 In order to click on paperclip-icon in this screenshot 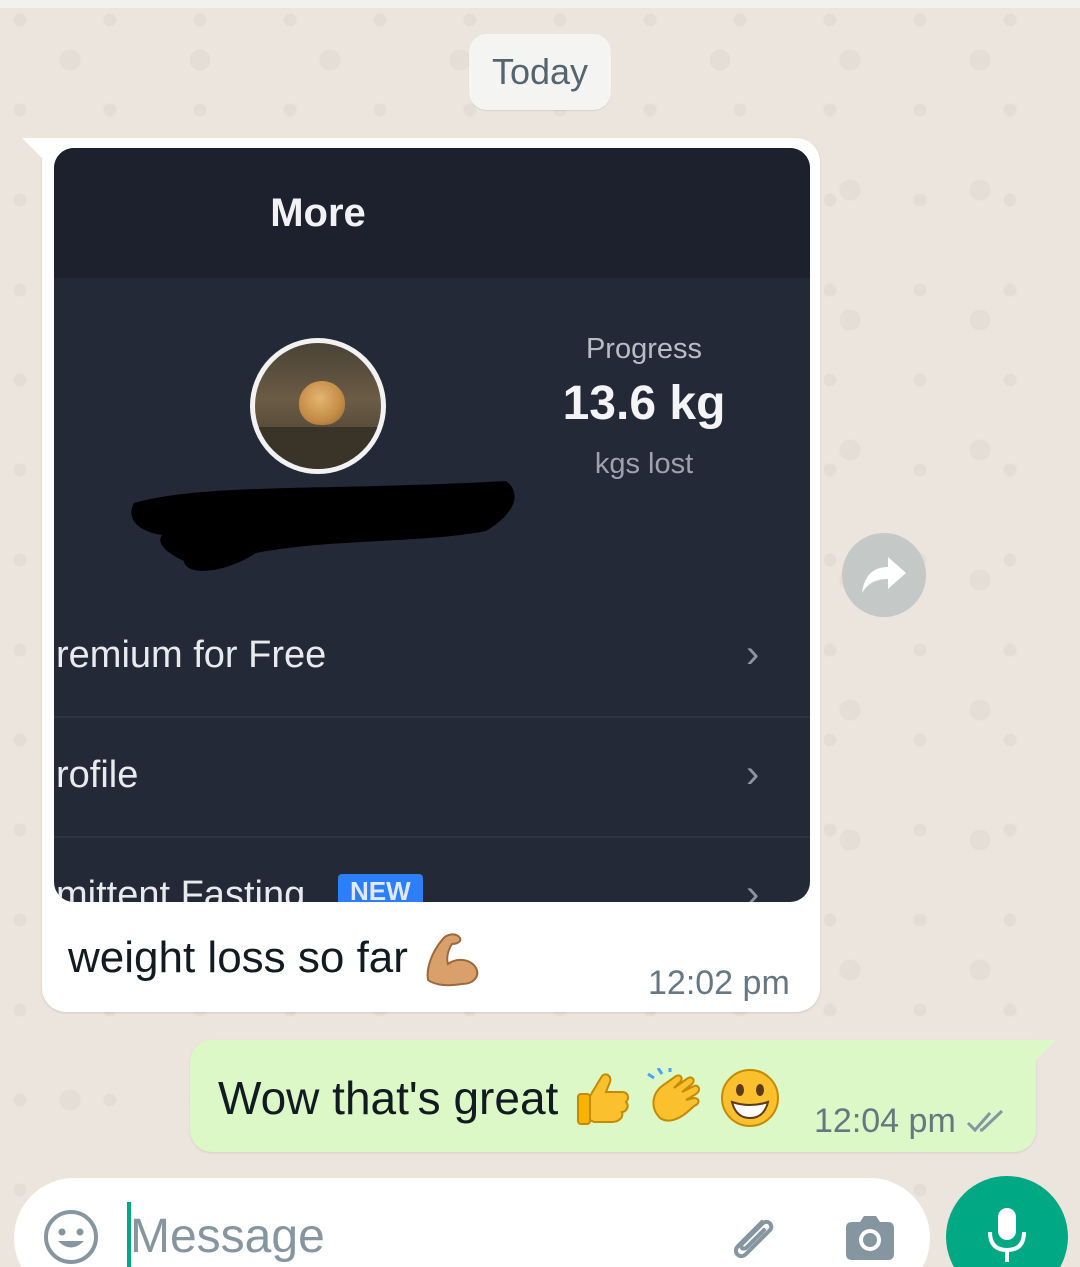, I will do `click(752, 1237)`.